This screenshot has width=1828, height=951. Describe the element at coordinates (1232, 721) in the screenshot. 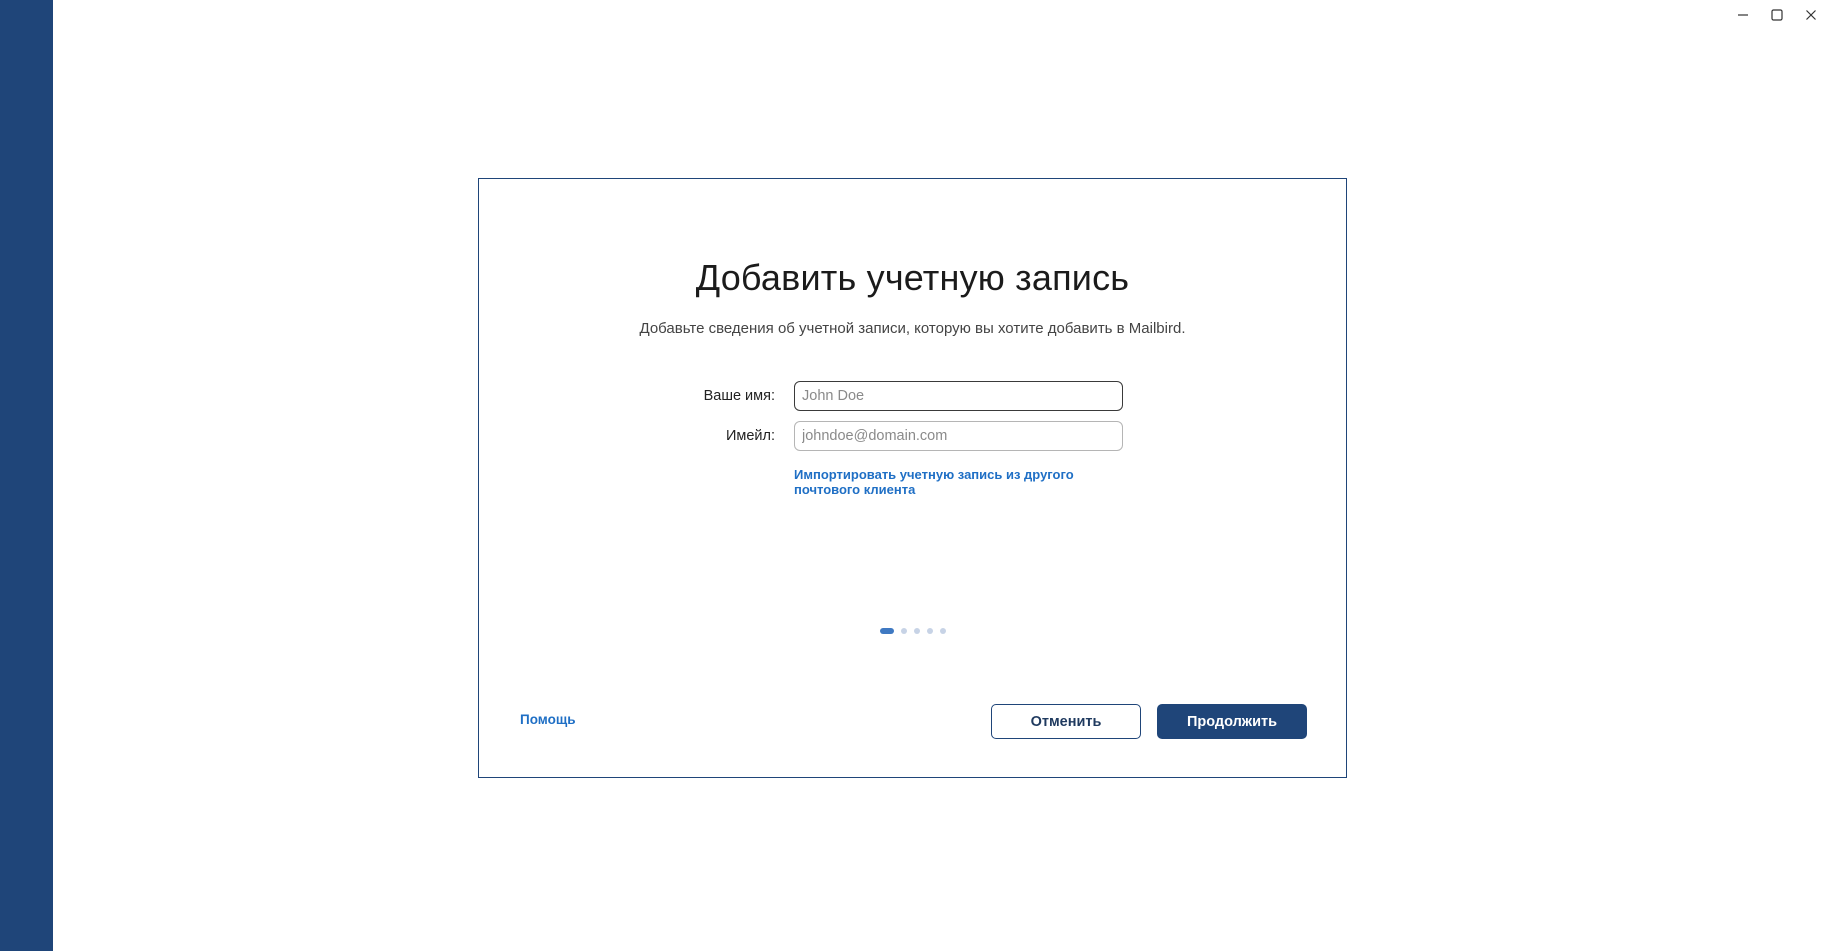

I see `continue-button: Продолжить` at that location.